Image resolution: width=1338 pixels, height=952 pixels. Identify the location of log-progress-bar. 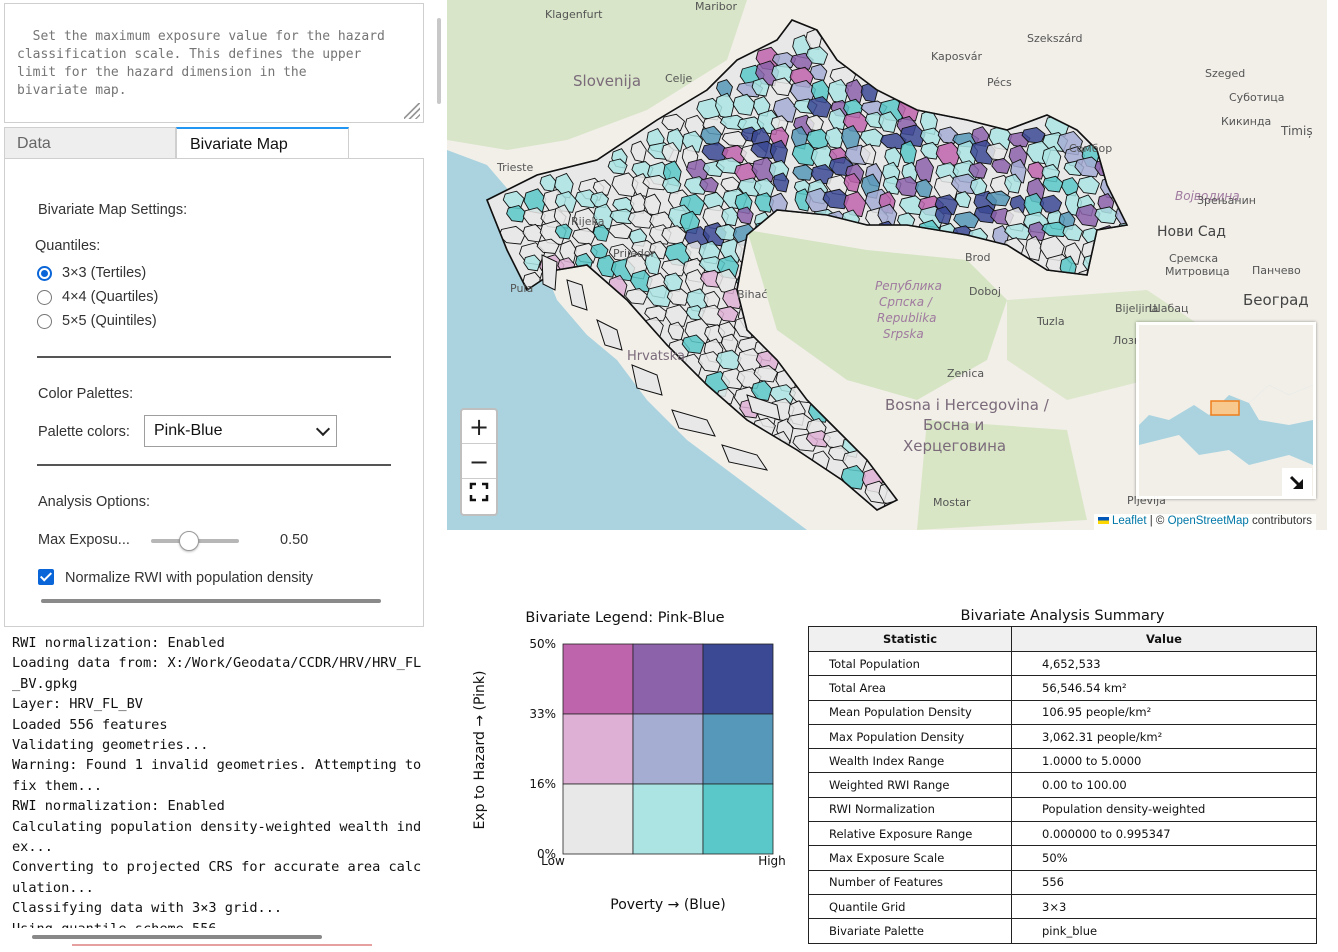
(222, 945).